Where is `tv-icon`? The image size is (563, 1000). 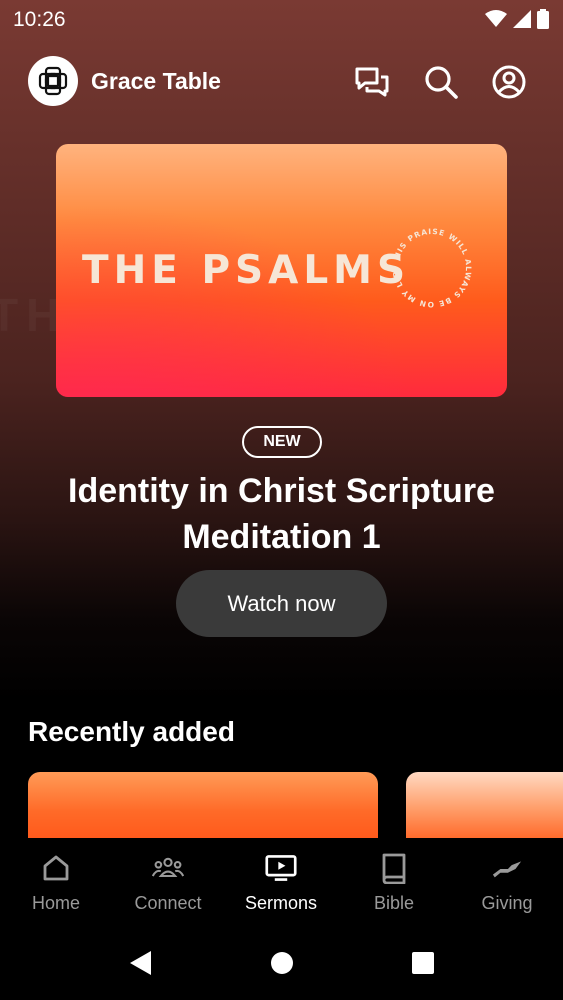
tv-icon is located at coordinates (281, 868).